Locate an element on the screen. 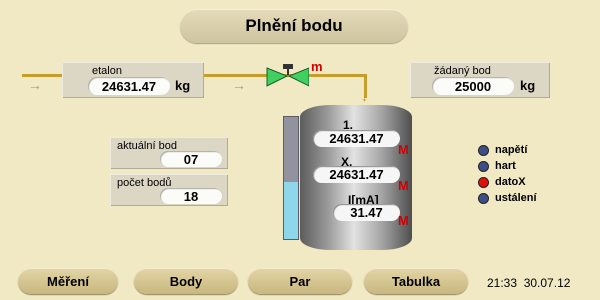 This screenshot has height=300, width=600. etalon-panel: etalon 24631.47 kg is located at coordinates (133, 80).